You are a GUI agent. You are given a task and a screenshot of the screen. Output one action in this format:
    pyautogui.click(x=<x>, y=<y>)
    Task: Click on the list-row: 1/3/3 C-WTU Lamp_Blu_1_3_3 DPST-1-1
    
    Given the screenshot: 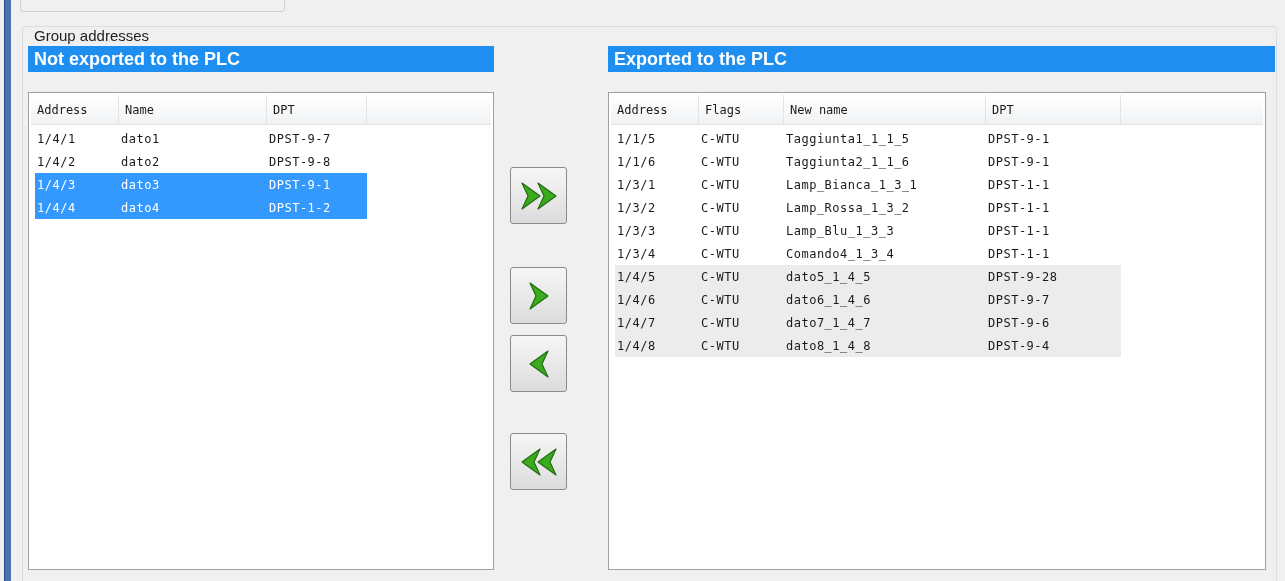 What is the action you would take?
    pyautogui.click(x=868, y=230)
    